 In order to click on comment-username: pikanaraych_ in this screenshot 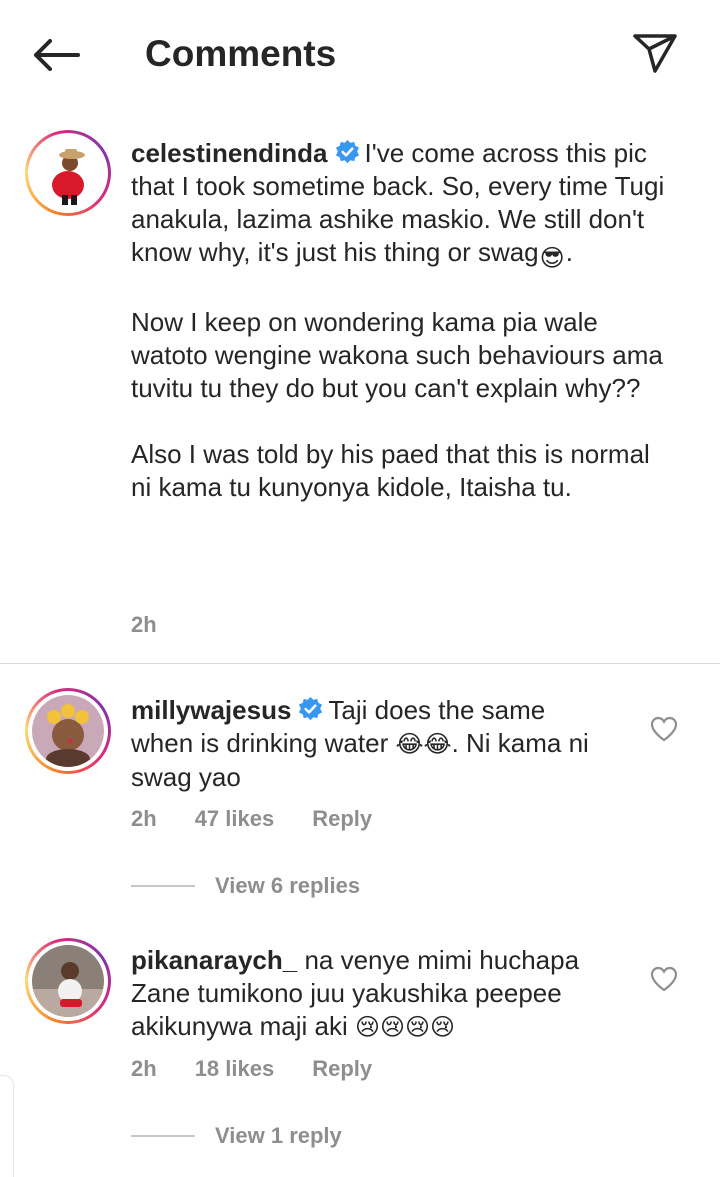, I will do `click(214, 960)`.